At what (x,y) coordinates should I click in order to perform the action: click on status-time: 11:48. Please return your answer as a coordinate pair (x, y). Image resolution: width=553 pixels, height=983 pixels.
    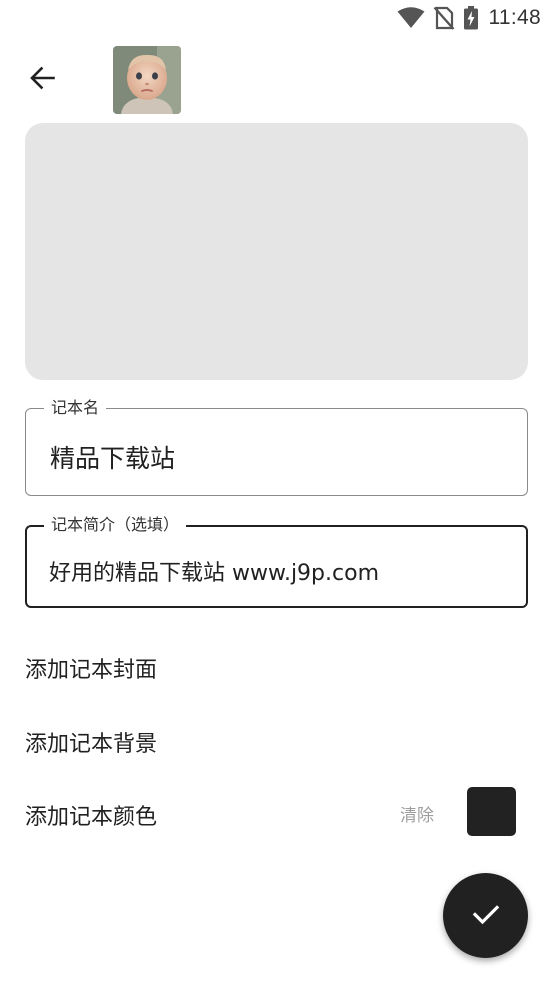
    Looking at the image, I should click on (514, 17).